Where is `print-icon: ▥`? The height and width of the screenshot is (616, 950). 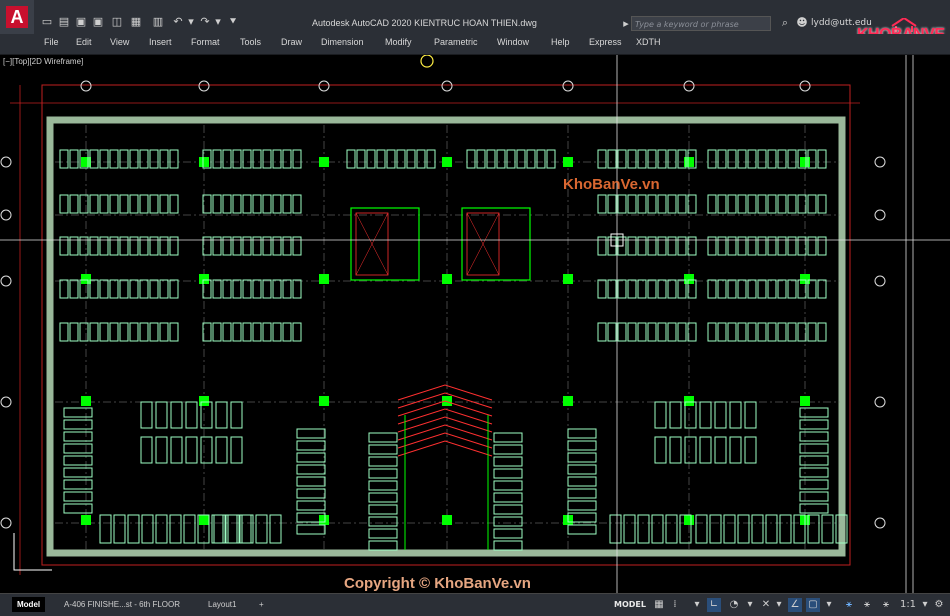 print-icon: ▥ is located at coordinates (158, 22).